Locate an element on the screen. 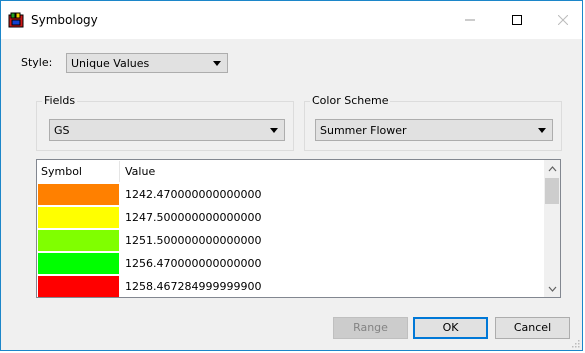 The height and width of the screenshot is (353, 585). symbol-column-header: Symbol is located at coordinates (78, 171).